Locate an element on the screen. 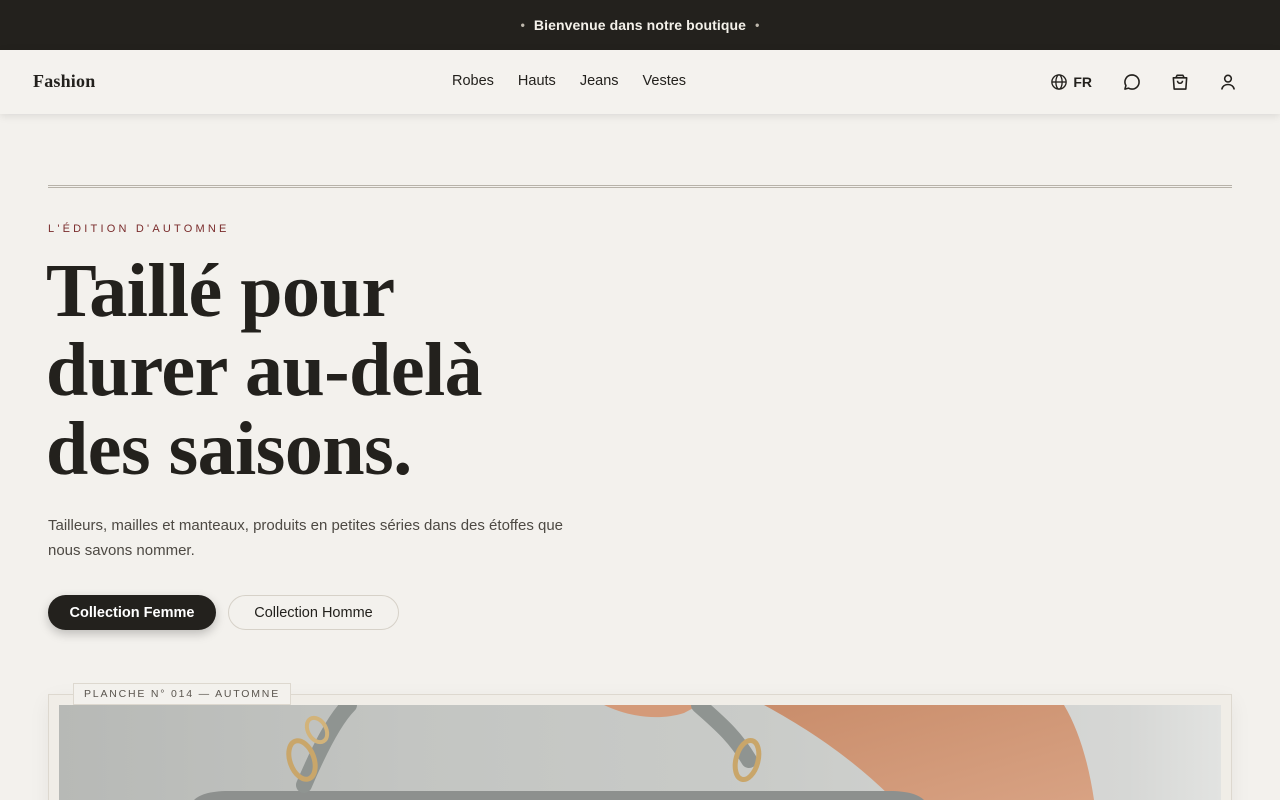 This screenshot has height=800, width=1280. shopping-bag-icon is located at coordinates (1180, 82).